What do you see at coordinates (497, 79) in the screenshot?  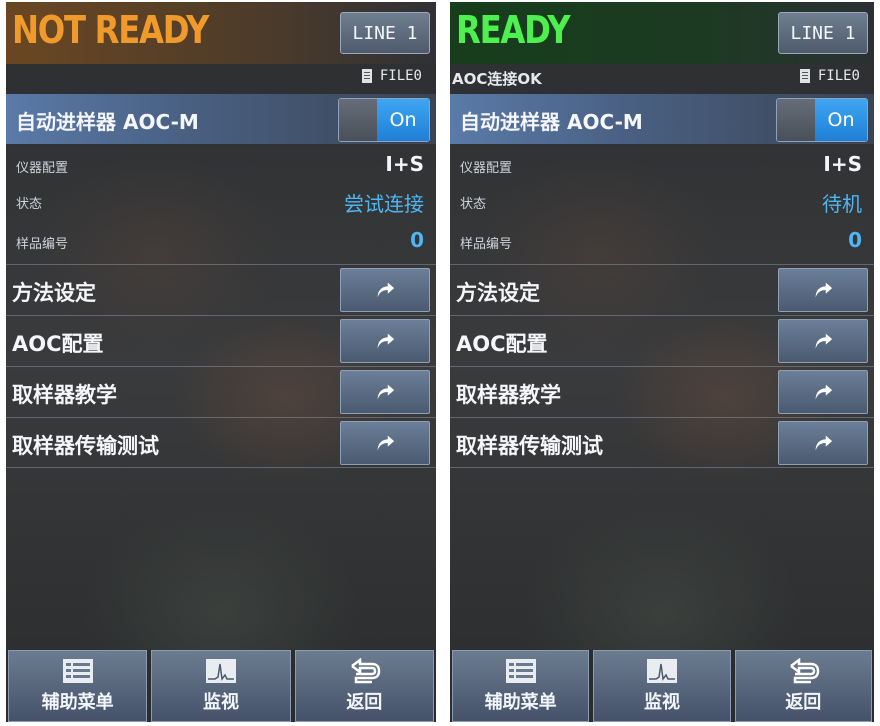 I see `connection-message: AOC连接OK` at bounding box center [497, 79].